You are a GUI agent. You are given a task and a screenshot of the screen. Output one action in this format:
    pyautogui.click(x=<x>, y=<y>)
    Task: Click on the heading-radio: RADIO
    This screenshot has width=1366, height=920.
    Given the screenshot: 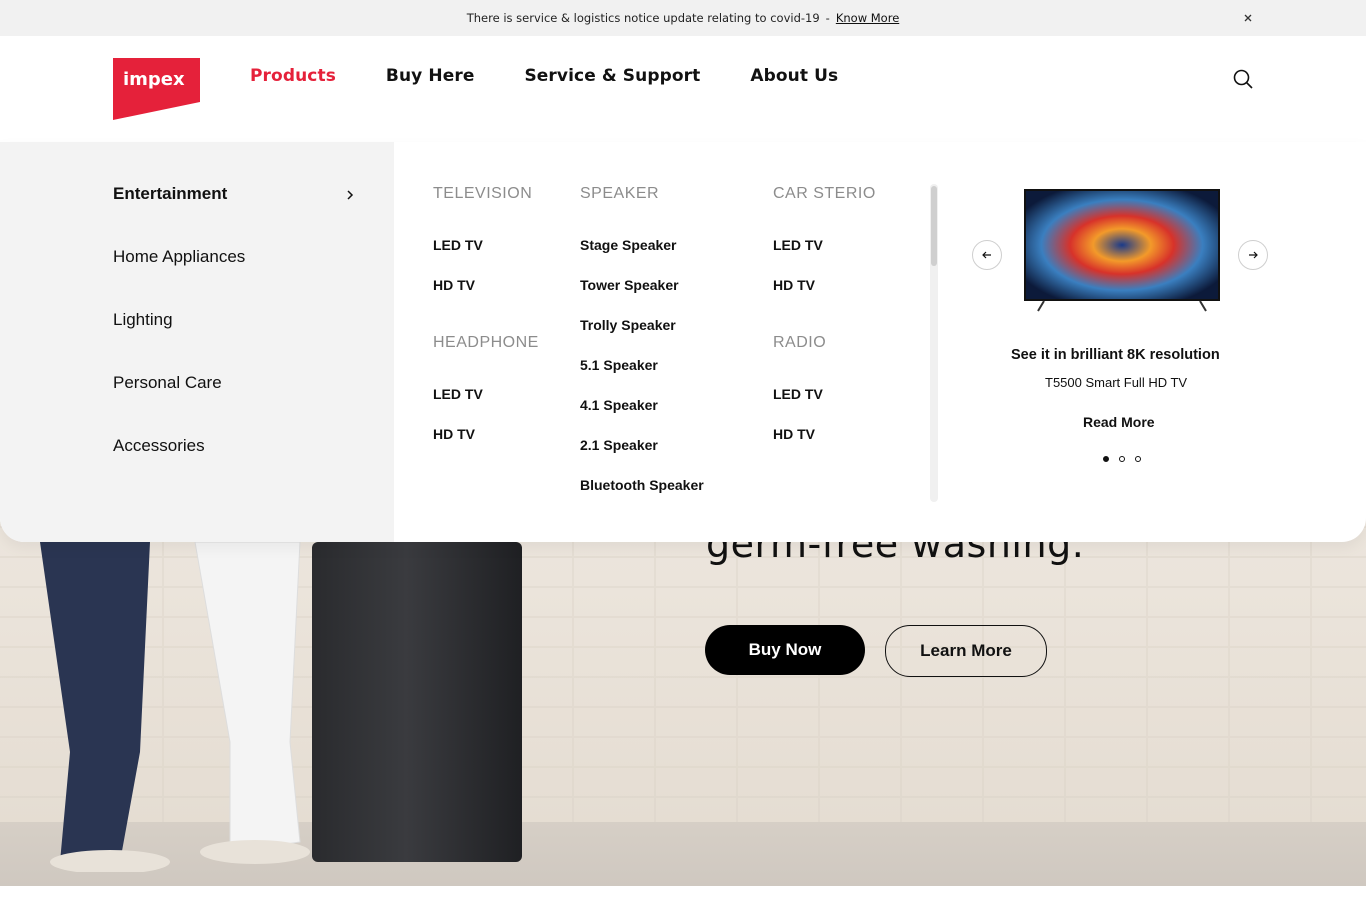 What is the action you would take?
    pyautogui.click(x=800, y=342)
    